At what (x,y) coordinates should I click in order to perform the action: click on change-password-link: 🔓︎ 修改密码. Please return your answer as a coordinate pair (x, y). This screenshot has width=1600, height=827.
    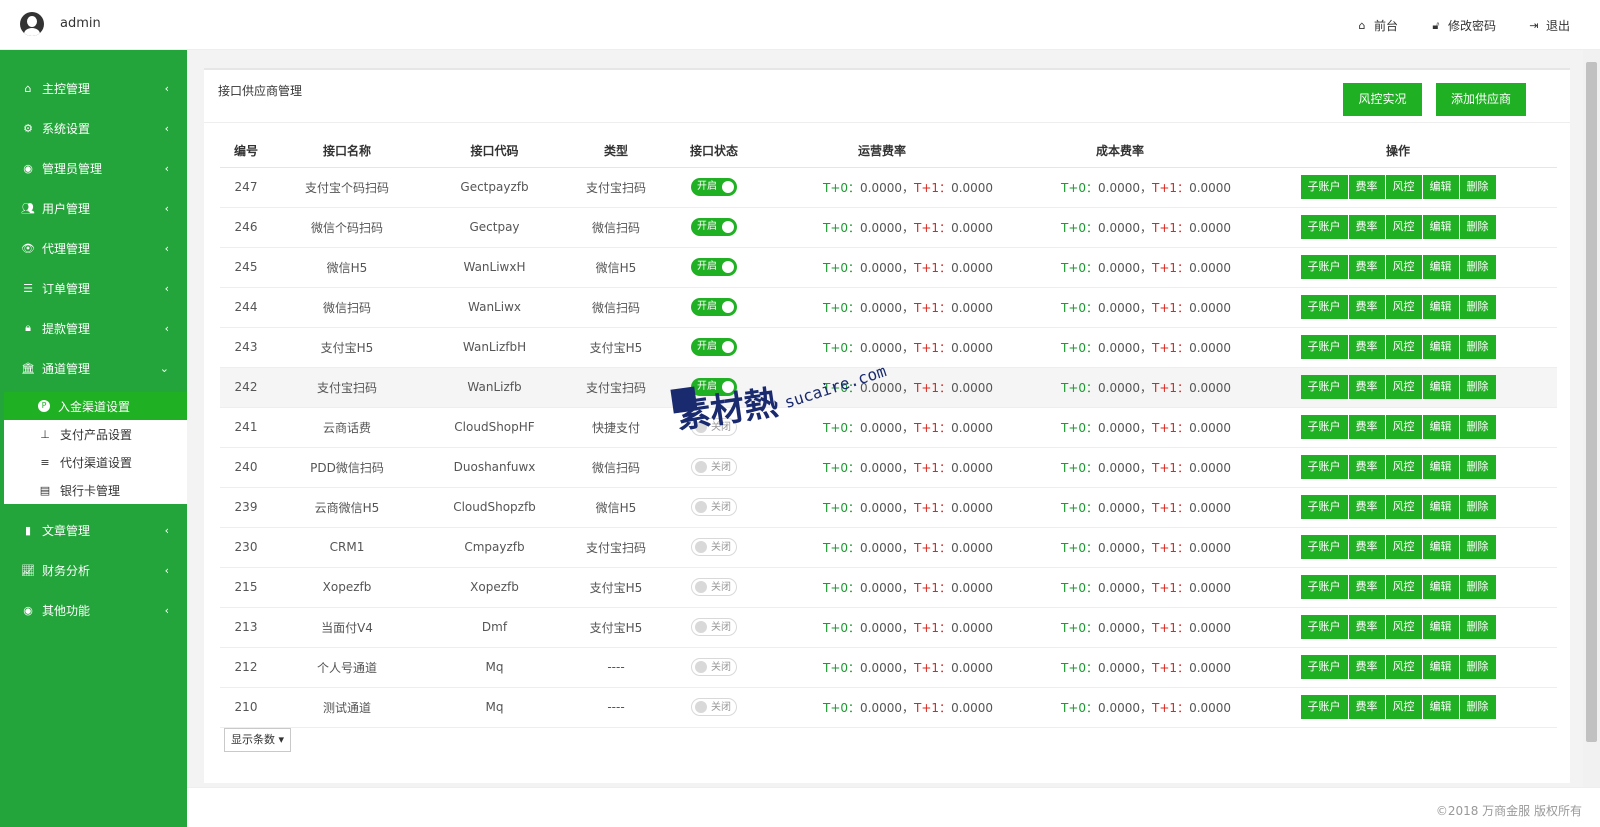
    Looking at the image, I should click on (1463, 25).